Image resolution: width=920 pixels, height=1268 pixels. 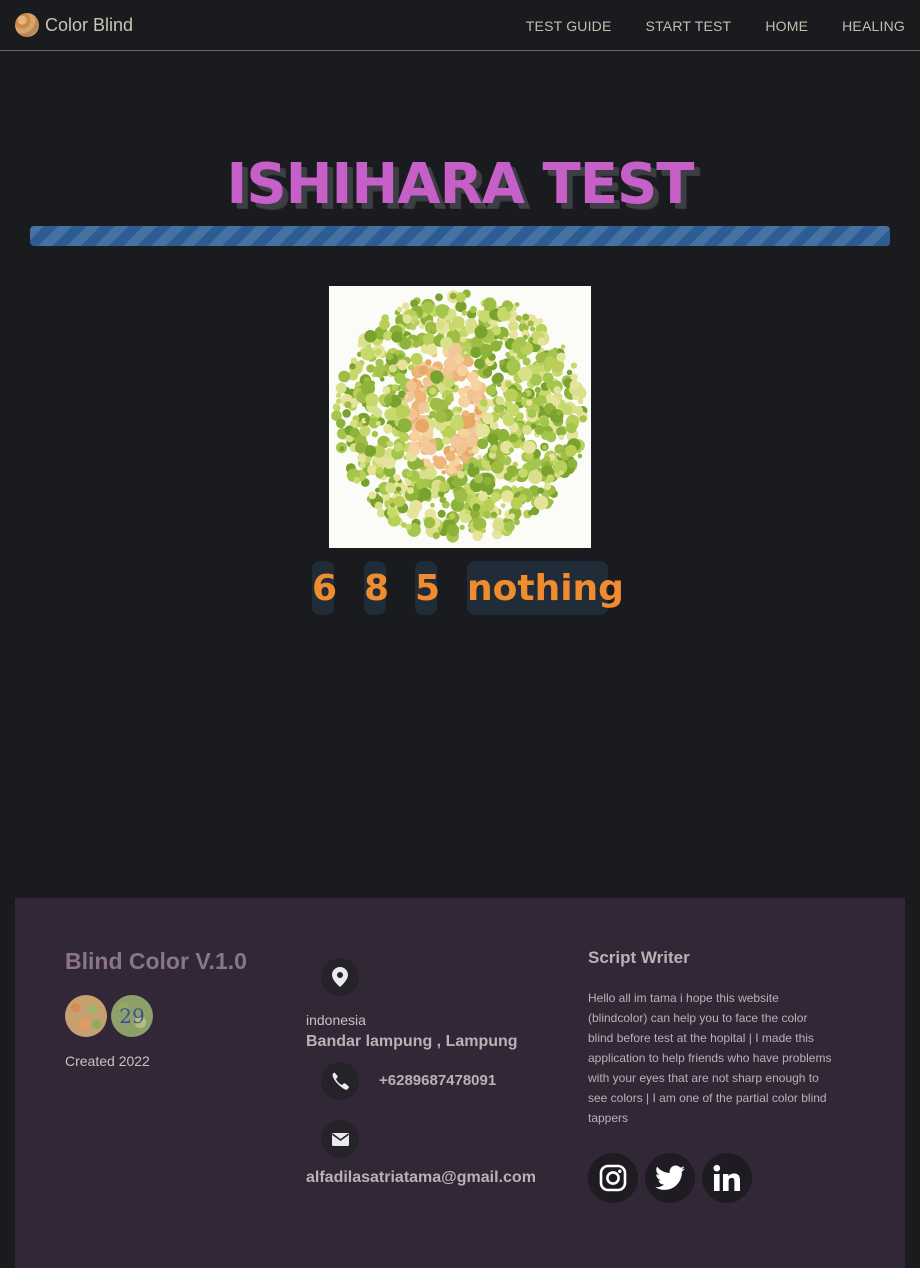 I want to click on footer-phone: +6289687478091, so click(x=438, y=1080).